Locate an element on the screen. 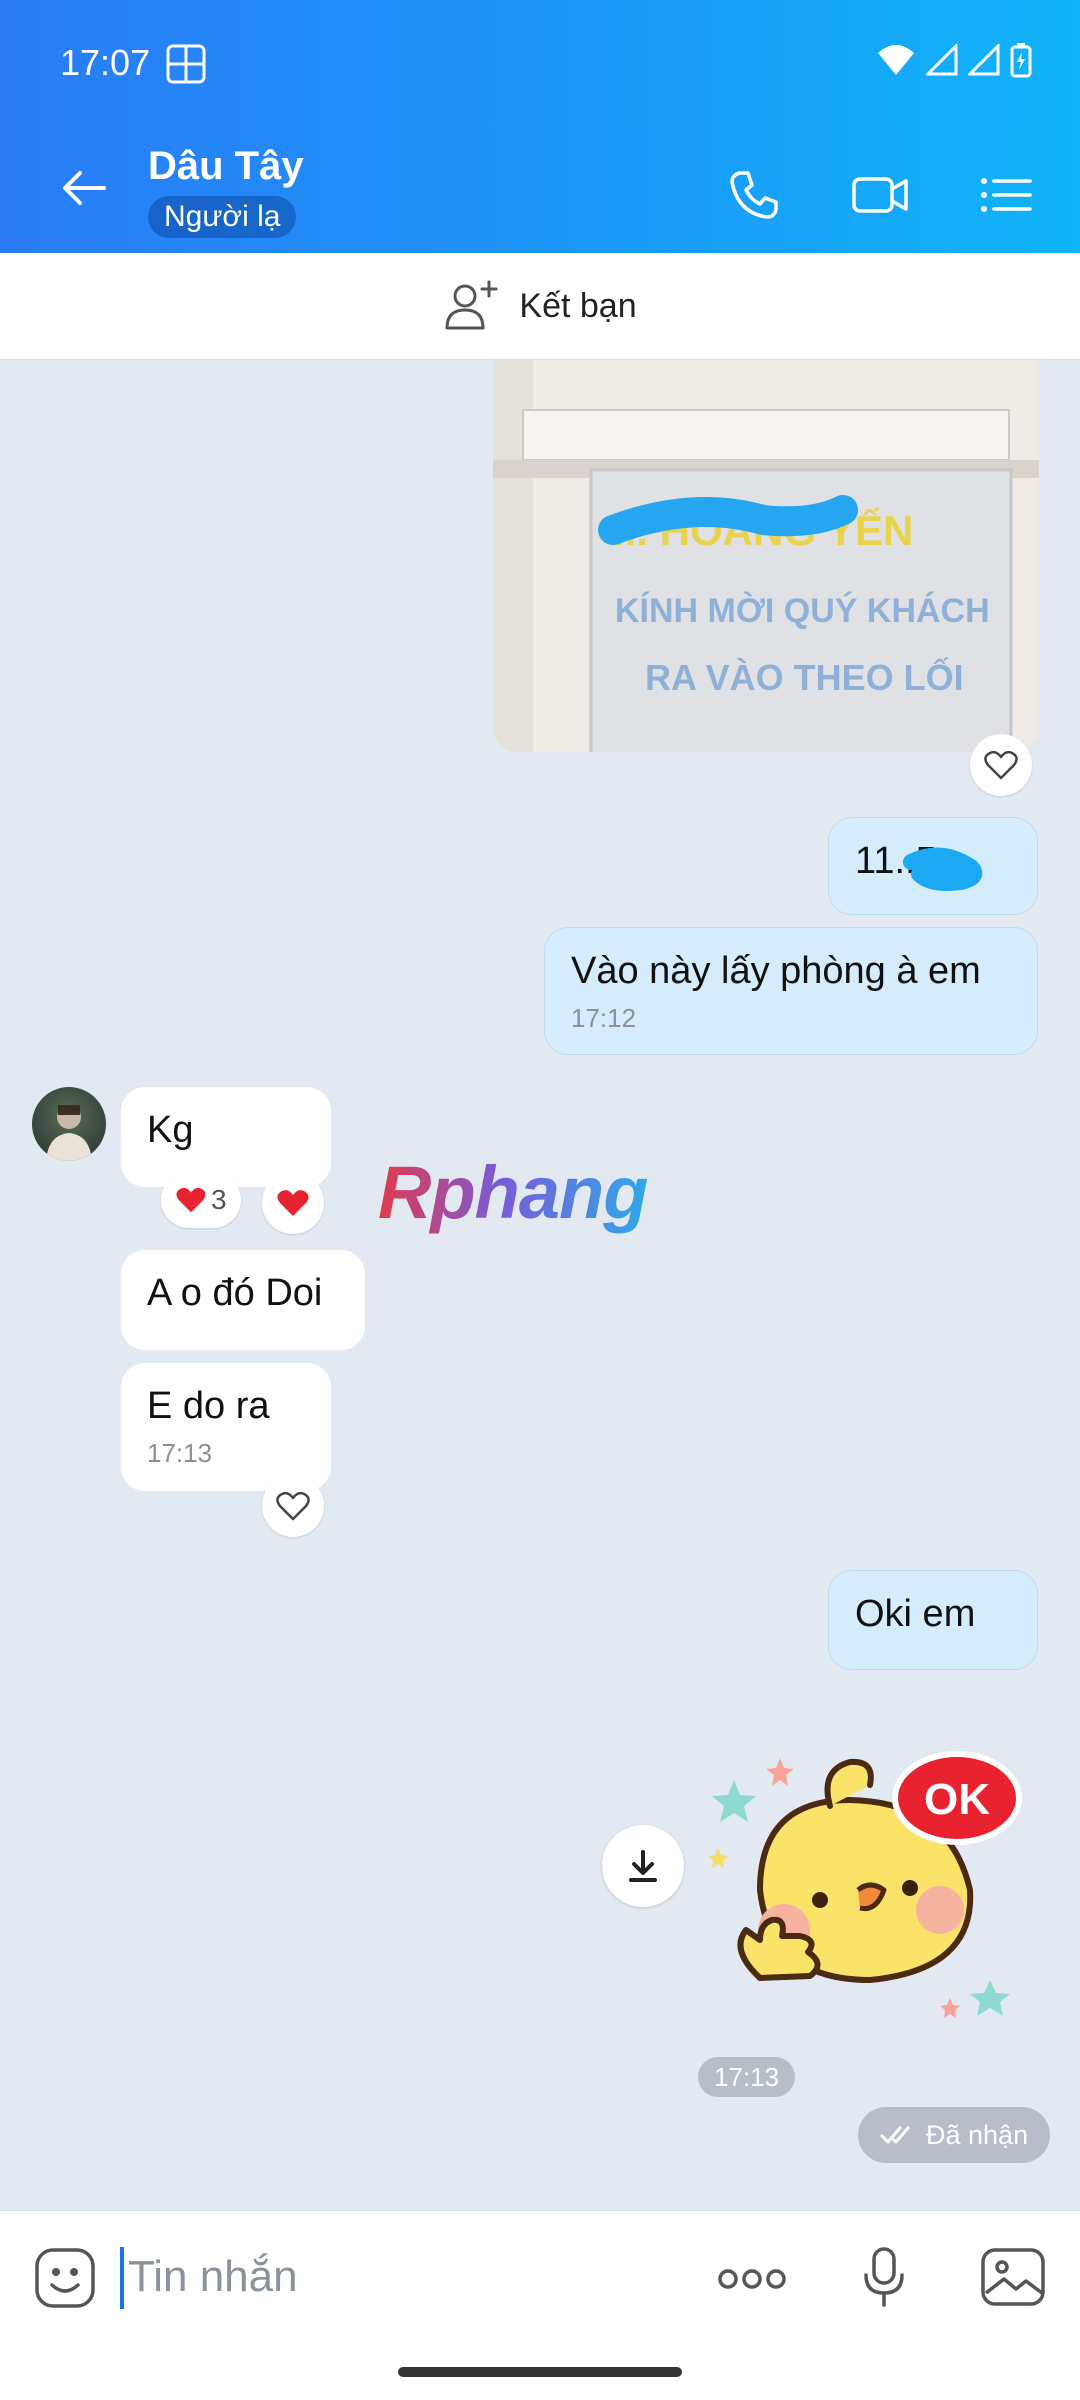 The height and width of the screenshot is (2400, 1080). sign-line-2: RA VÀO THEO LỐI is located at coordinates (804, 677).